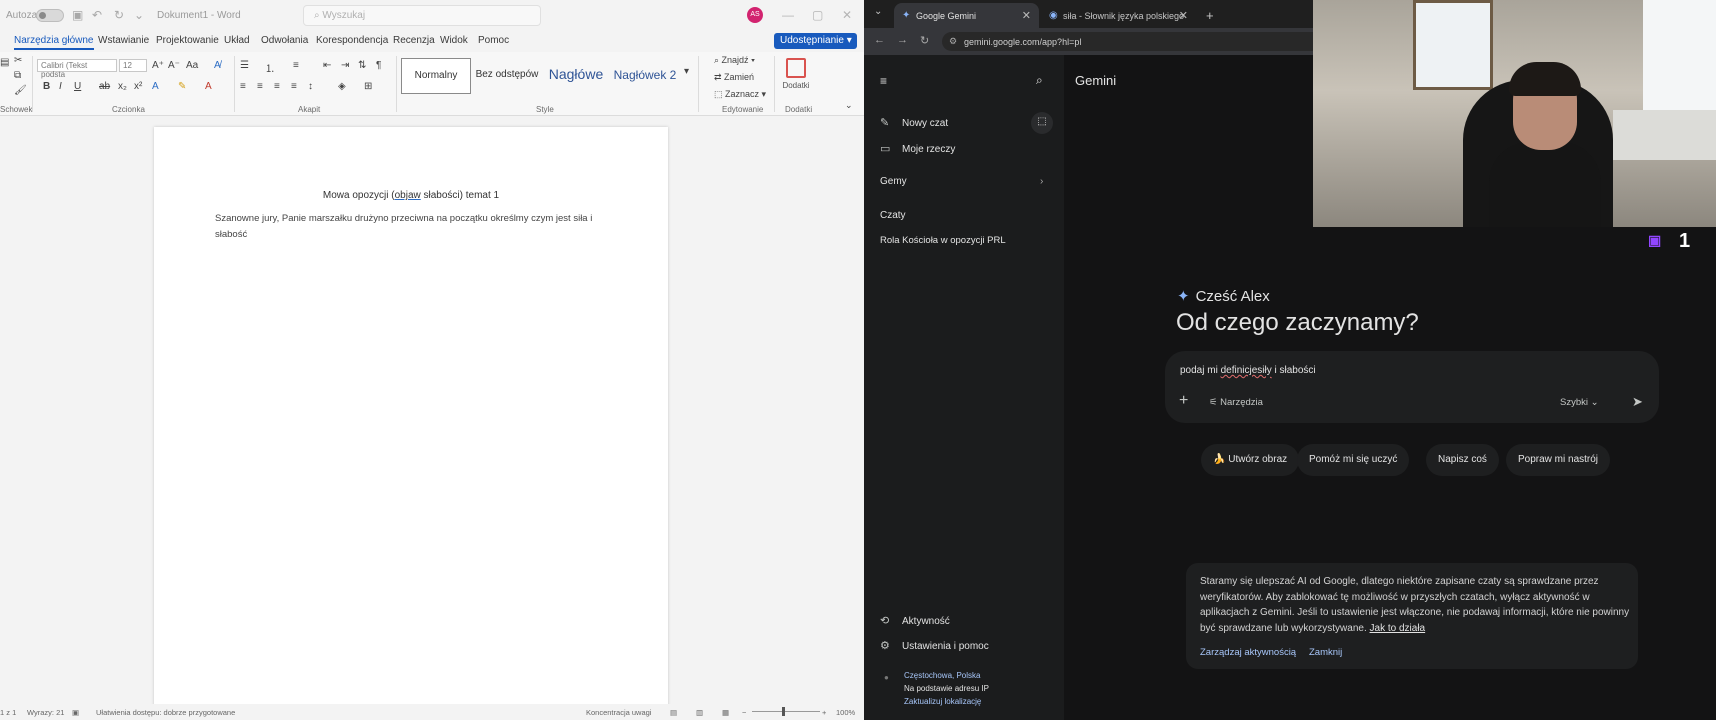 The width and height of the screenshot is (1716, 720). Describe the element at coordinates (342, 86) in the screenshot. I see `shading-icon: ◈` at that location.